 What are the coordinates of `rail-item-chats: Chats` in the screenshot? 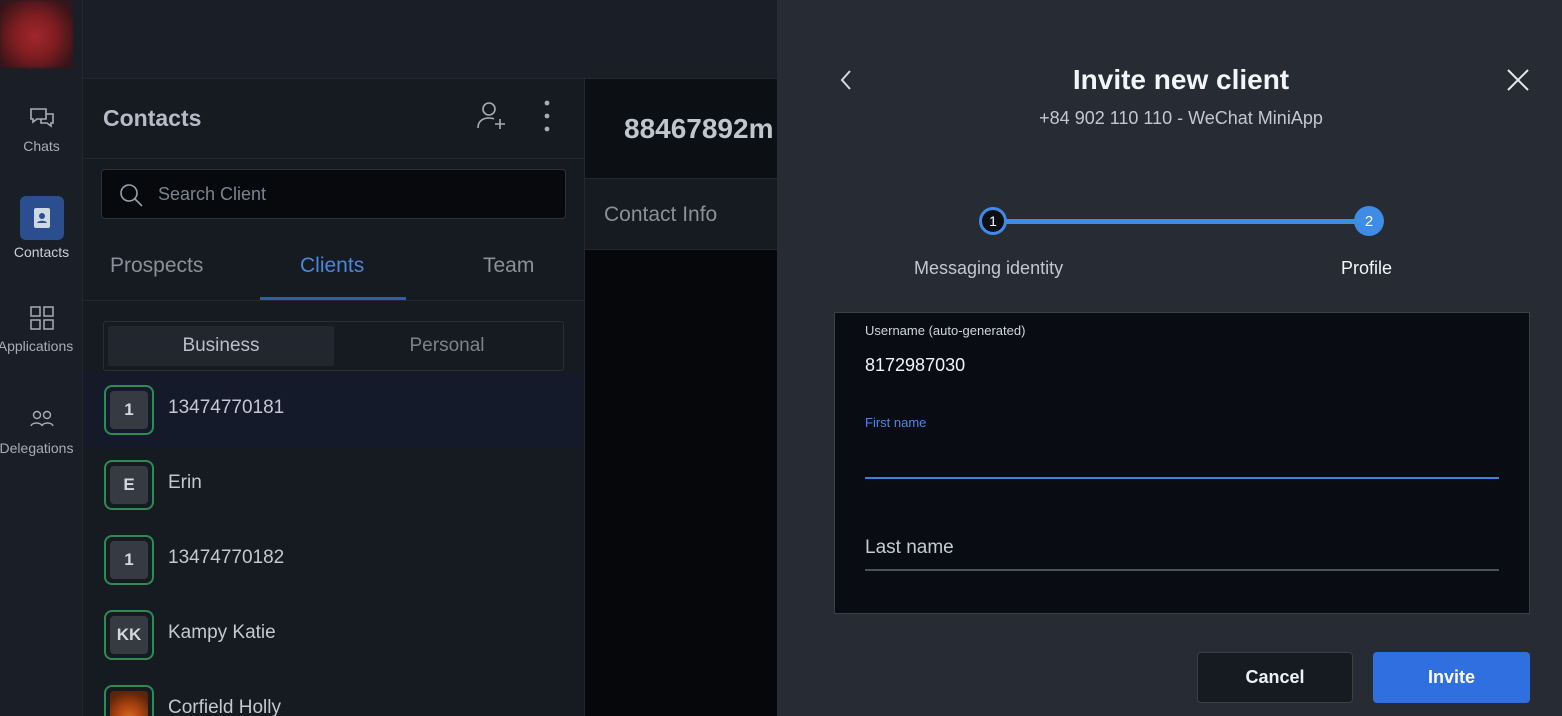 It's located at (41, 129).